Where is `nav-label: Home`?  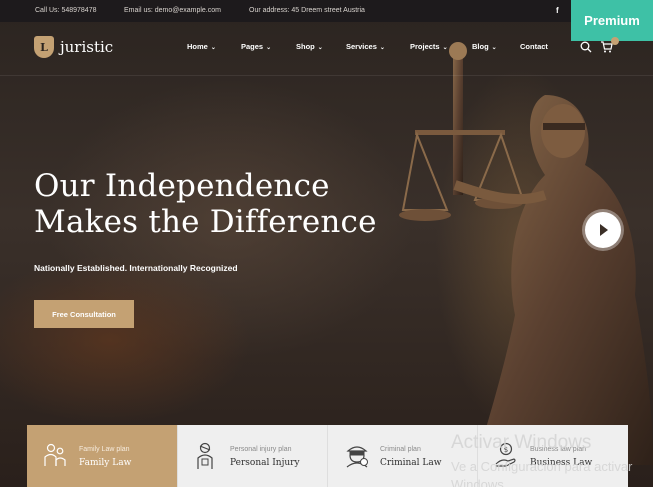
nav-label: Home is located at coordinates (197, 46).